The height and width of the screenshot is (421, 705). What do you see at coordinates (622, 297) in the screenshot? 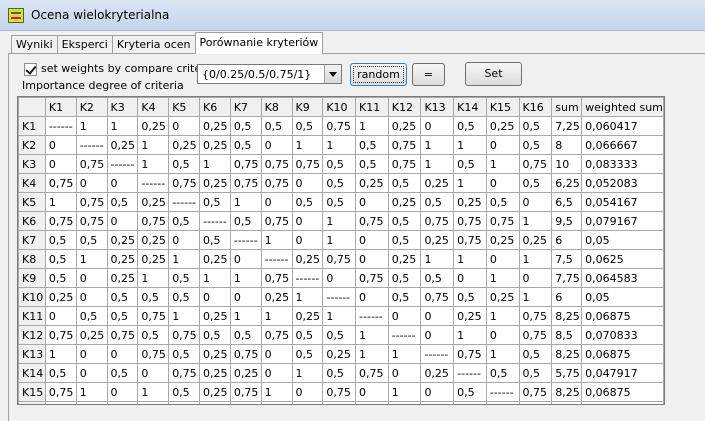
I see `table-cell: 0,05` at bounding box center [622, 297].